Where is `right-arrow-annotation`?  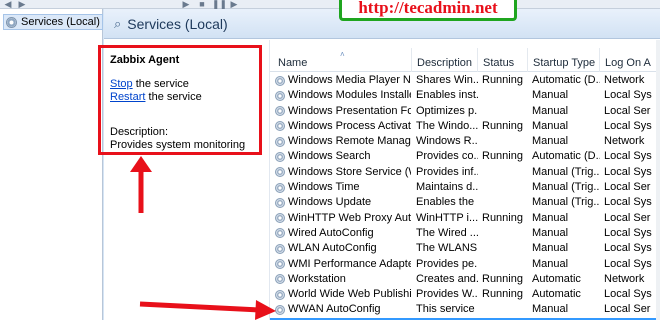
right-arrow-annotation is located at coordinates (207, 310).